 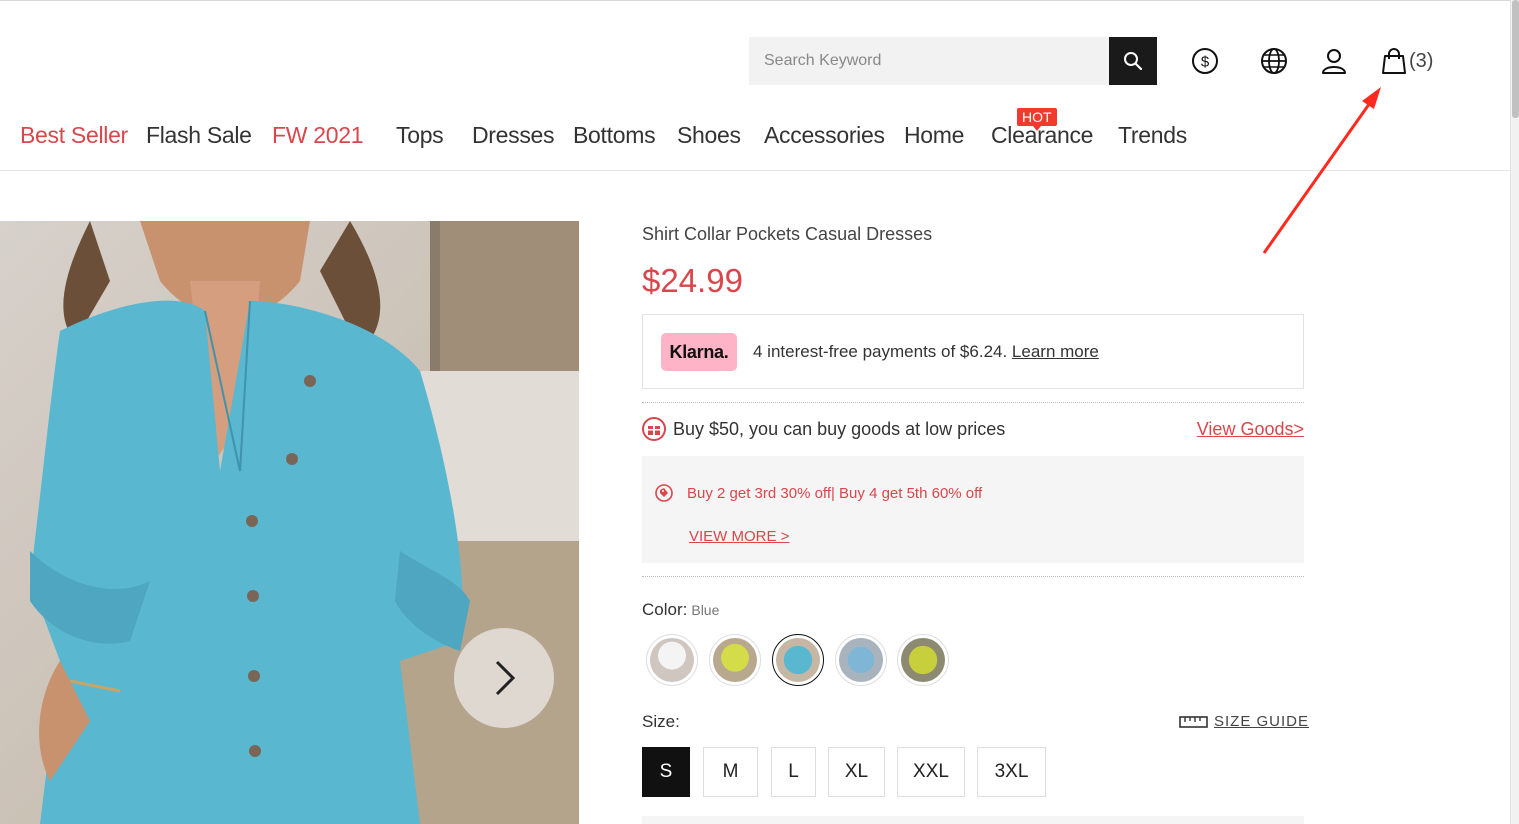 I want to click on size-option-xl: XL, so click(x=856, y=772).